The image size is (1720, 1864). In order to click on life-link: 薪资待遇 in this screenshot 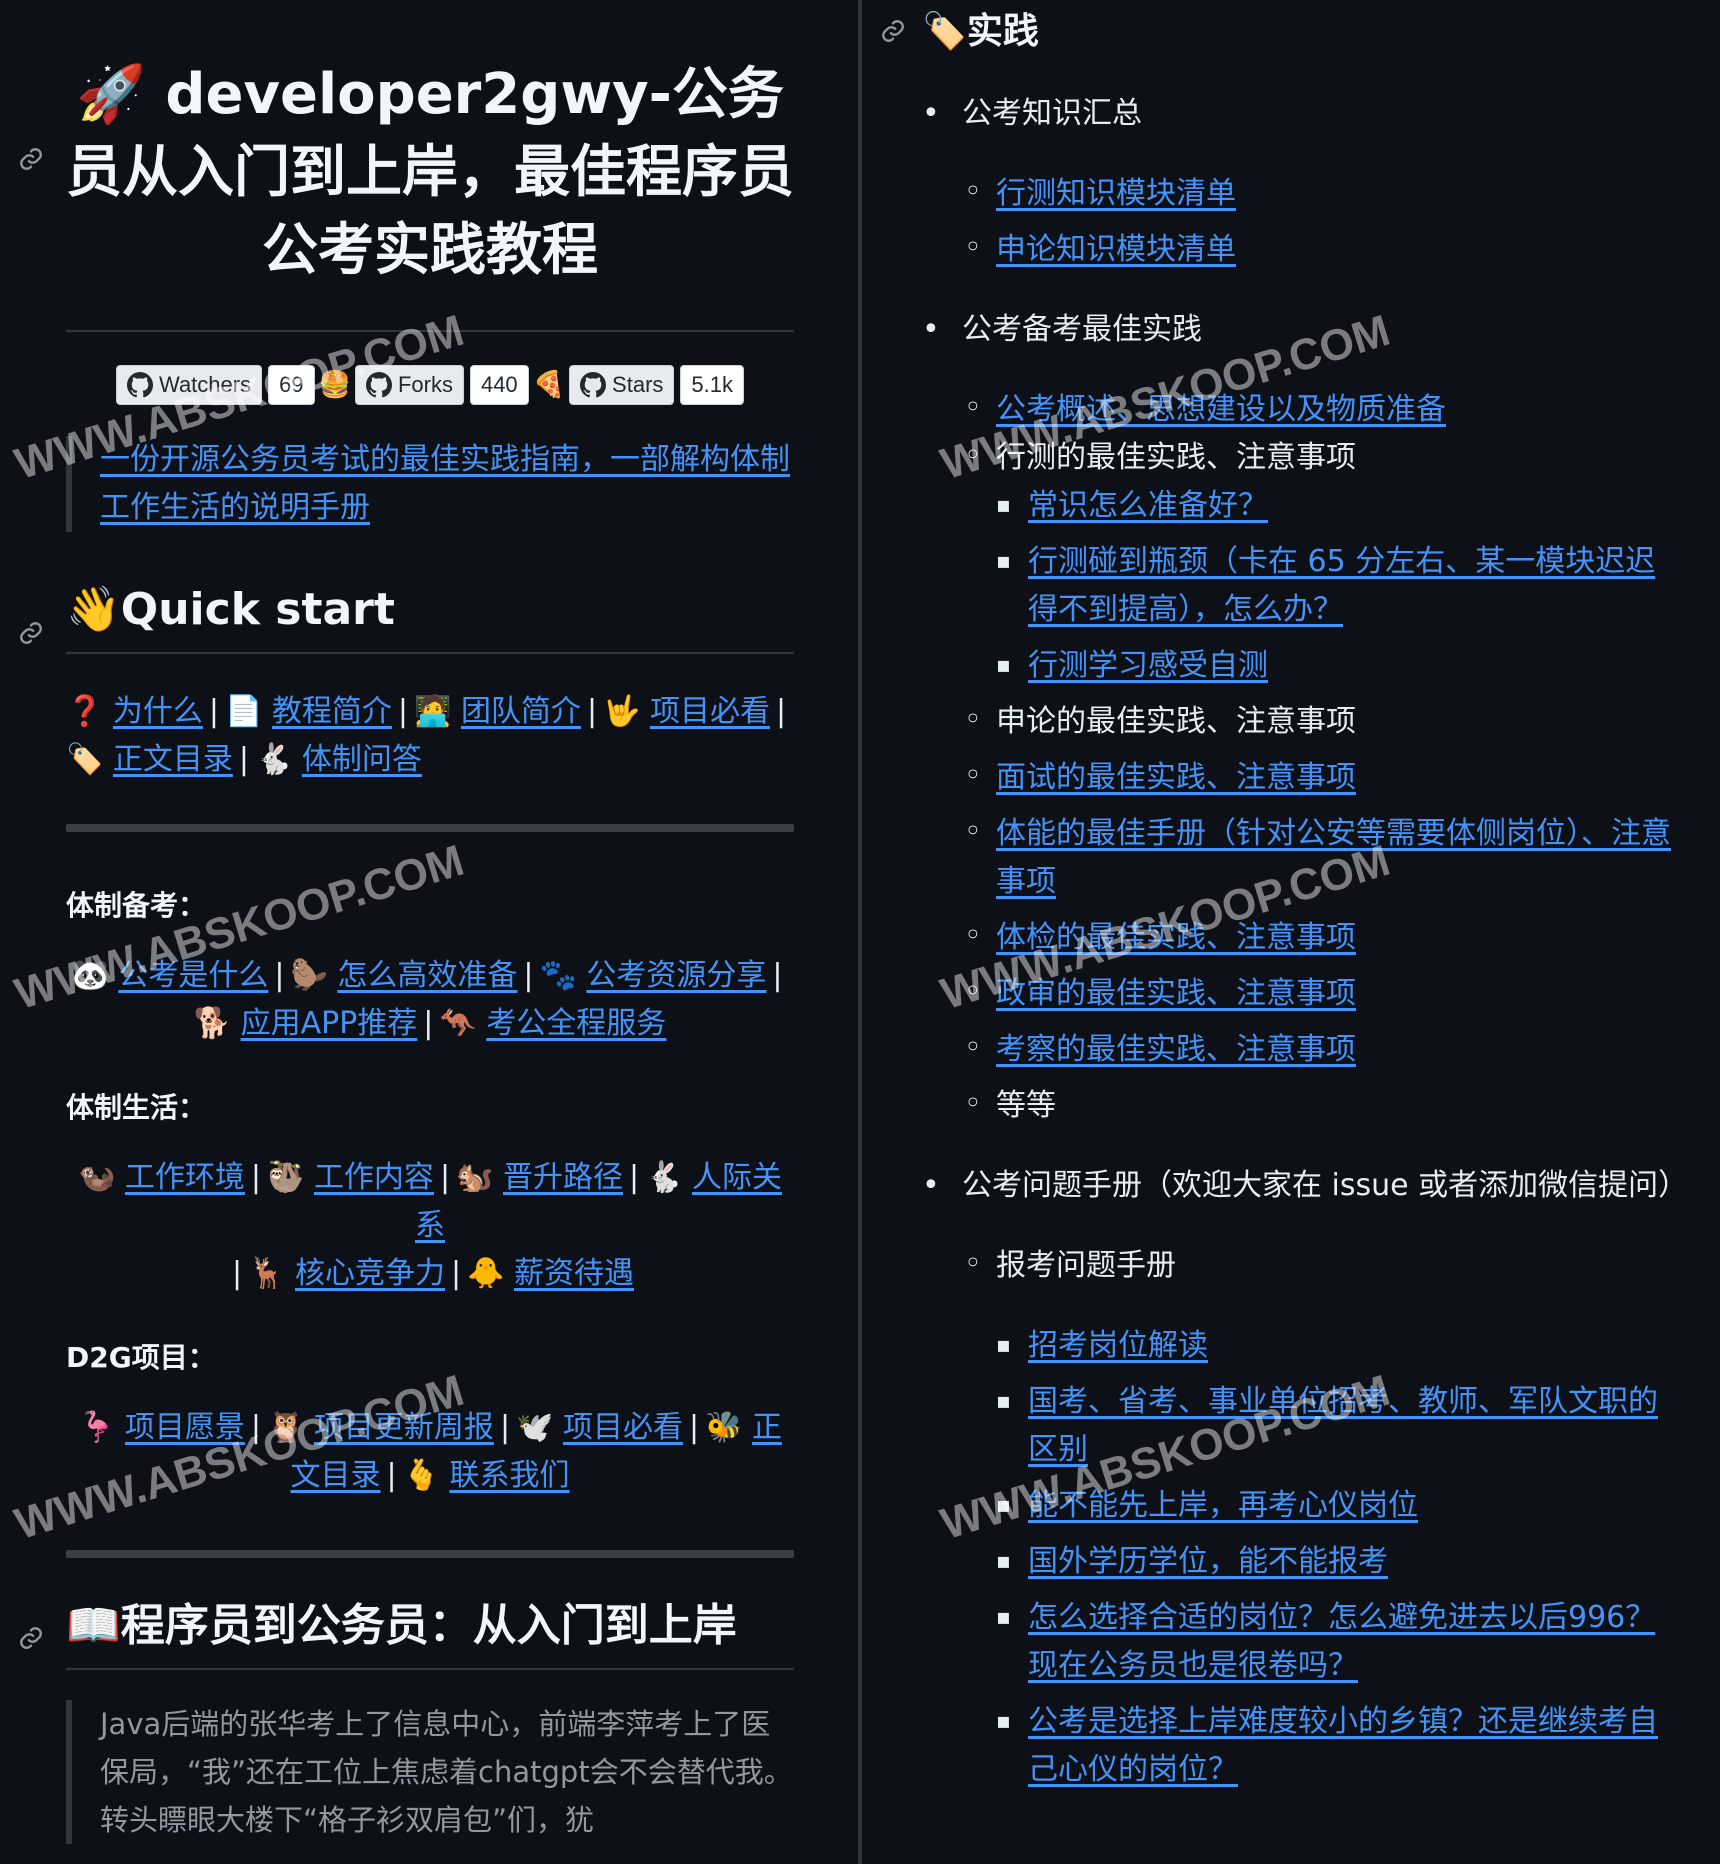, I will do `click(574, 1273)`.